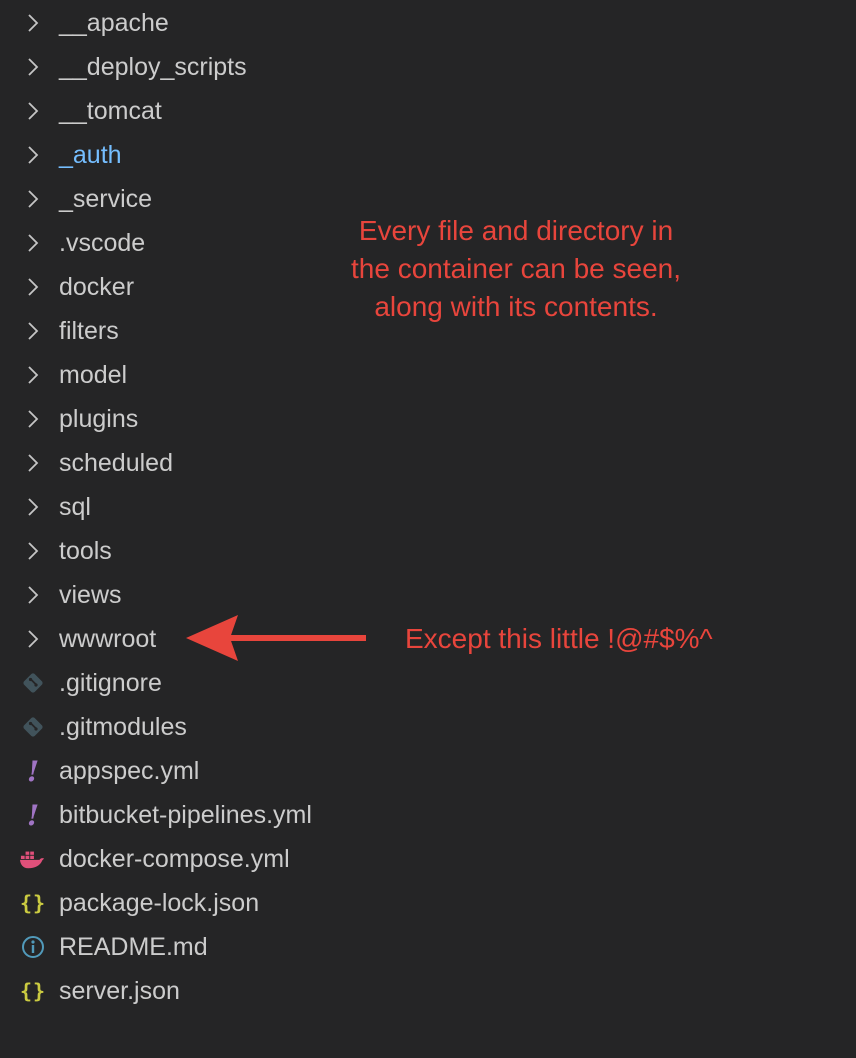 The image size is (856, 1058). What do you see at coordinates (174, 859) in the screenshot?
I see `tree-item-label: docker-compose.yml` at bounding box center [174, 859].